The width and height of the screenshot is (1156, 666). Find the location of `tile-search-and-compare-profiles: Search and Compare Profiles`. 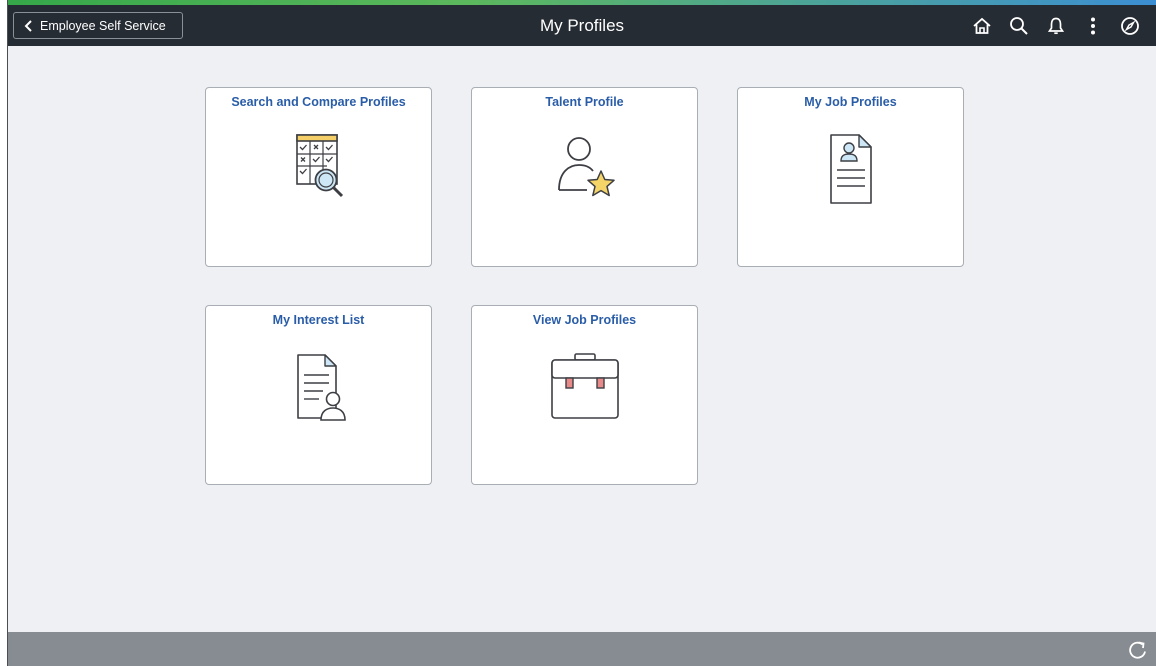

tile-search-and-compare-profiles: Search and Compare Profiles is located at coordinates (318, 177).